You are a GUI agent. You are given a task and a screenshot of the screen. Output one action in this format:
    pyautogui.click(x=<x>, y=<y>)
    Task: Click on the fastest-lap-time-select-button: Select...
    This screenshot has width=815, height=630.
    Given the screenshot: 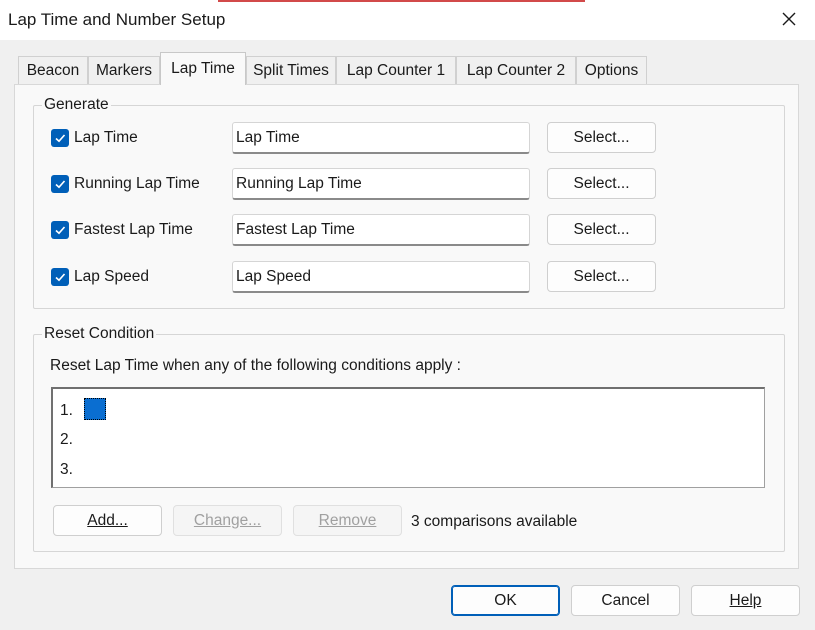 What is the action you would take?
    pyautogui.click(x=601, y=229)
    